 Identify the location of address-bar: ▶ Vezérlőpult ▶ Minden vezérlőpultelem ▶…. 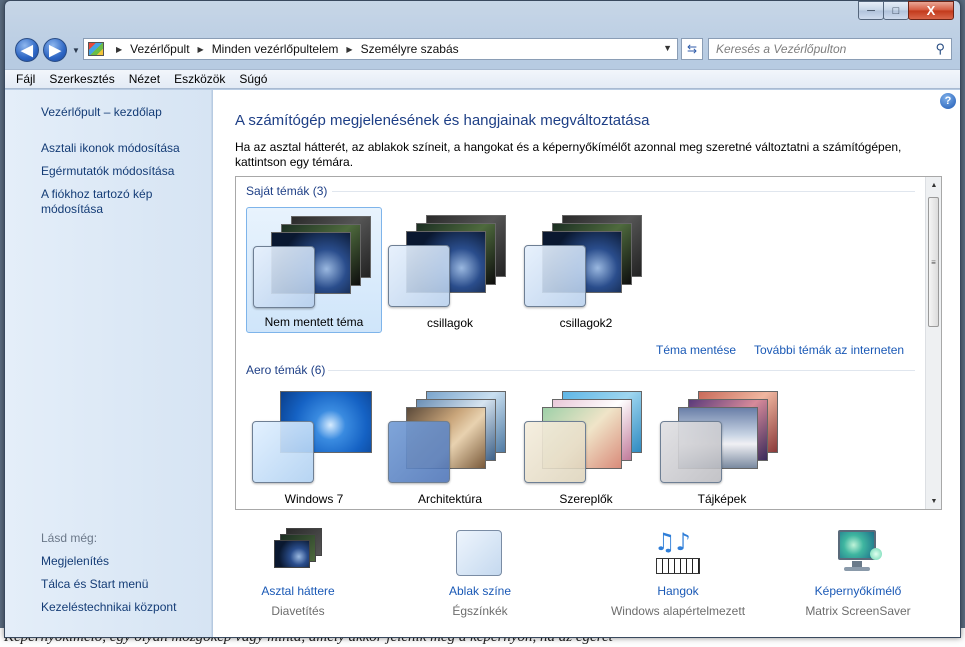
(380, 49).